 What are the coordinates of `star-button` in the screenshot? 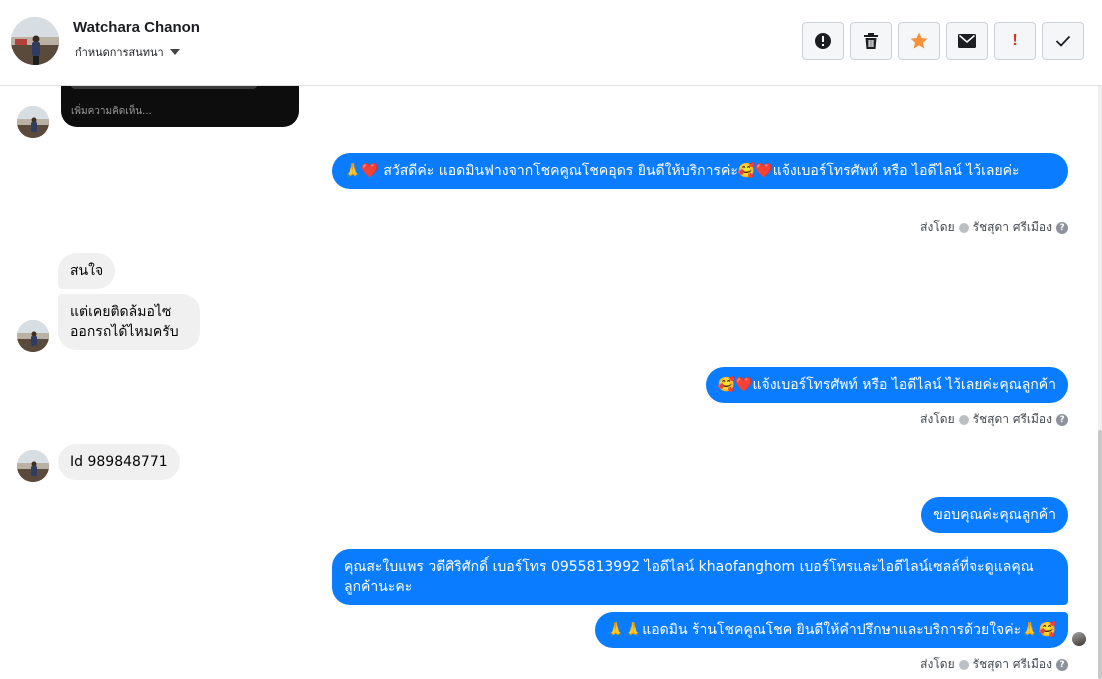 It's located at (919, 41).